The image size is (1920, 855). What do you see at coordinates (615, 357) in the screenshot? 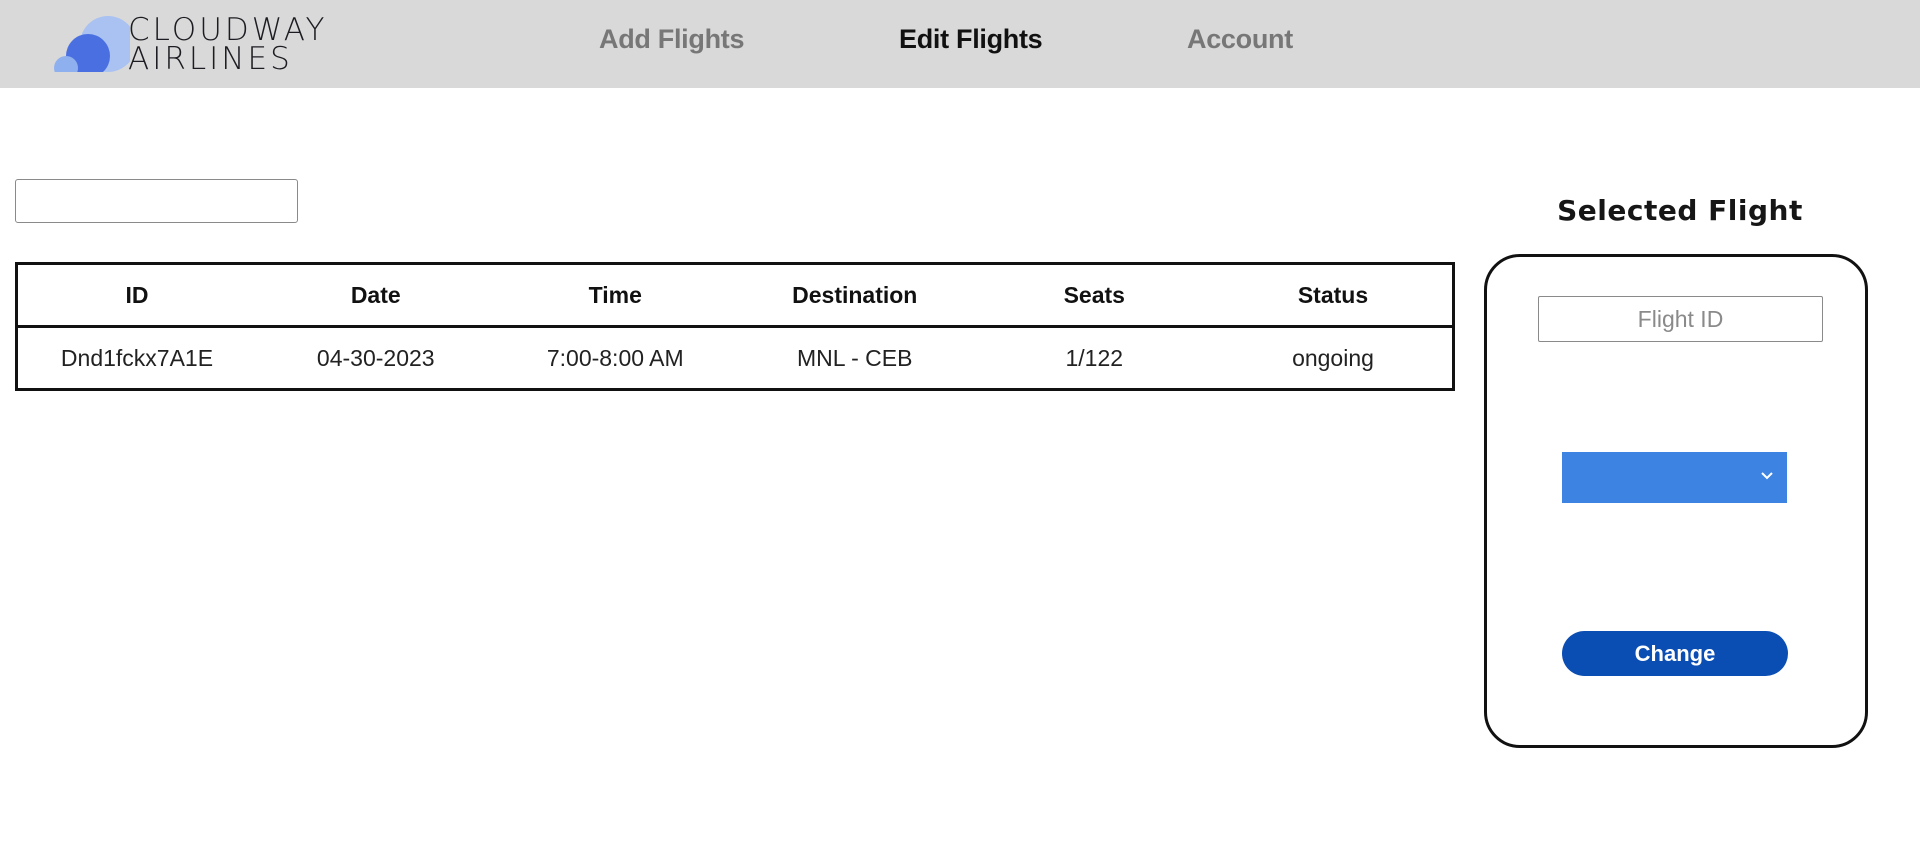
I see `cell-time: 7:00-8:00 AM` at bounding box center [615, 357].